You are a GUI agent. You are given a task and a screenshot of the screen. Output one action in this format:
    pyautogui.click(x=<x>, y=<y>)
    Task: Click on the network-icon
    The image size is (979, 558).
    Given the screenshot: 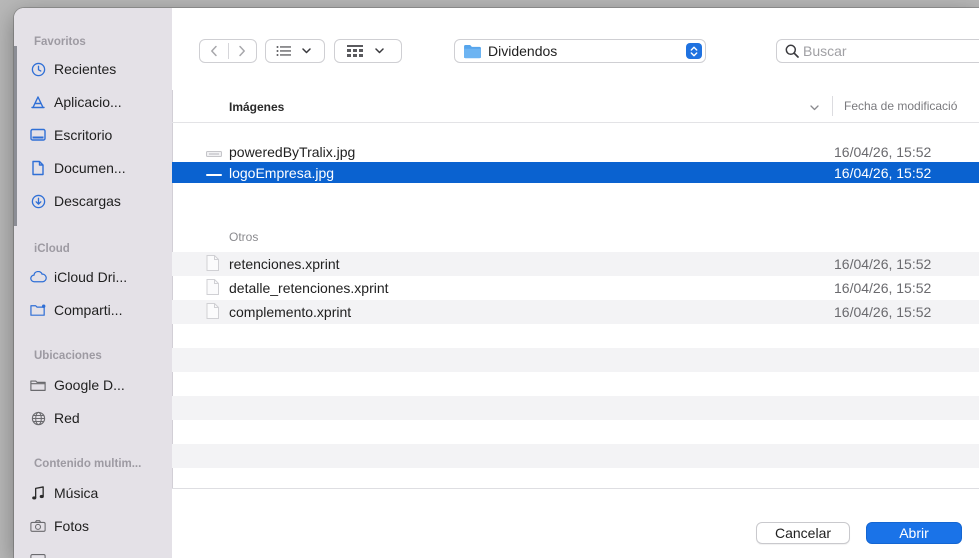 What is the action you would take?
    pyautogui.click(x=38, y=418)
    